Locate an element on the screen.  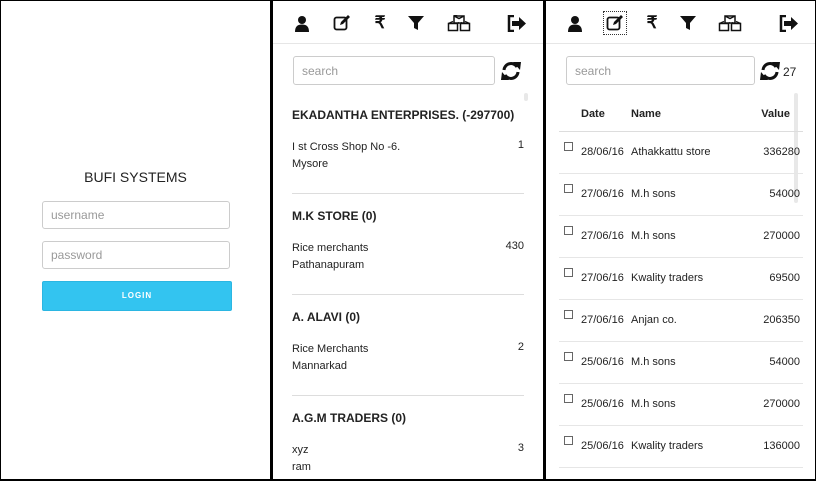
table-row: 25/06/16 M.h sons 270000 is located at coordinates (681, 405).